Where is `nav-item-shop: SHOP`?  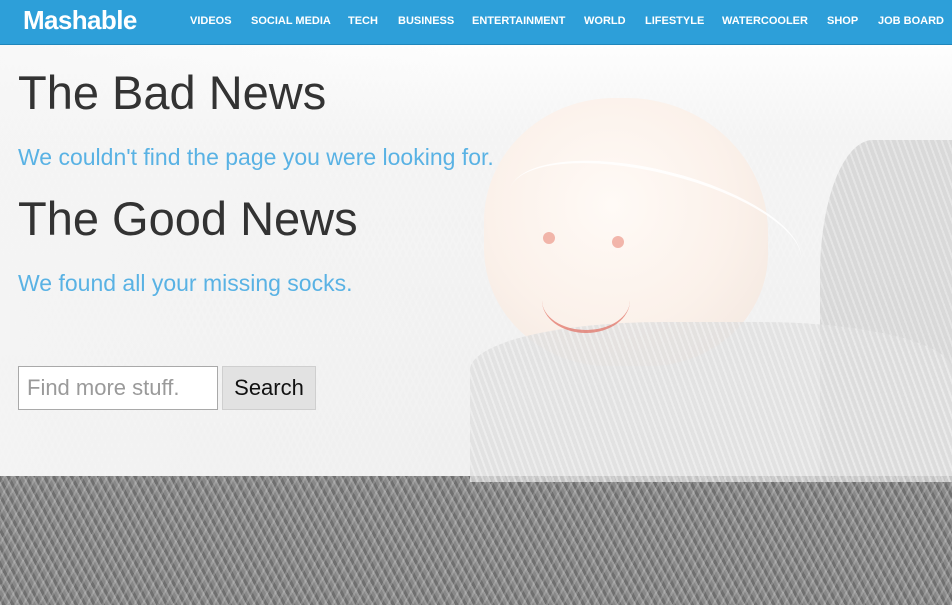
nav-item-shop: SHOP is located at coordinates (842, 21).